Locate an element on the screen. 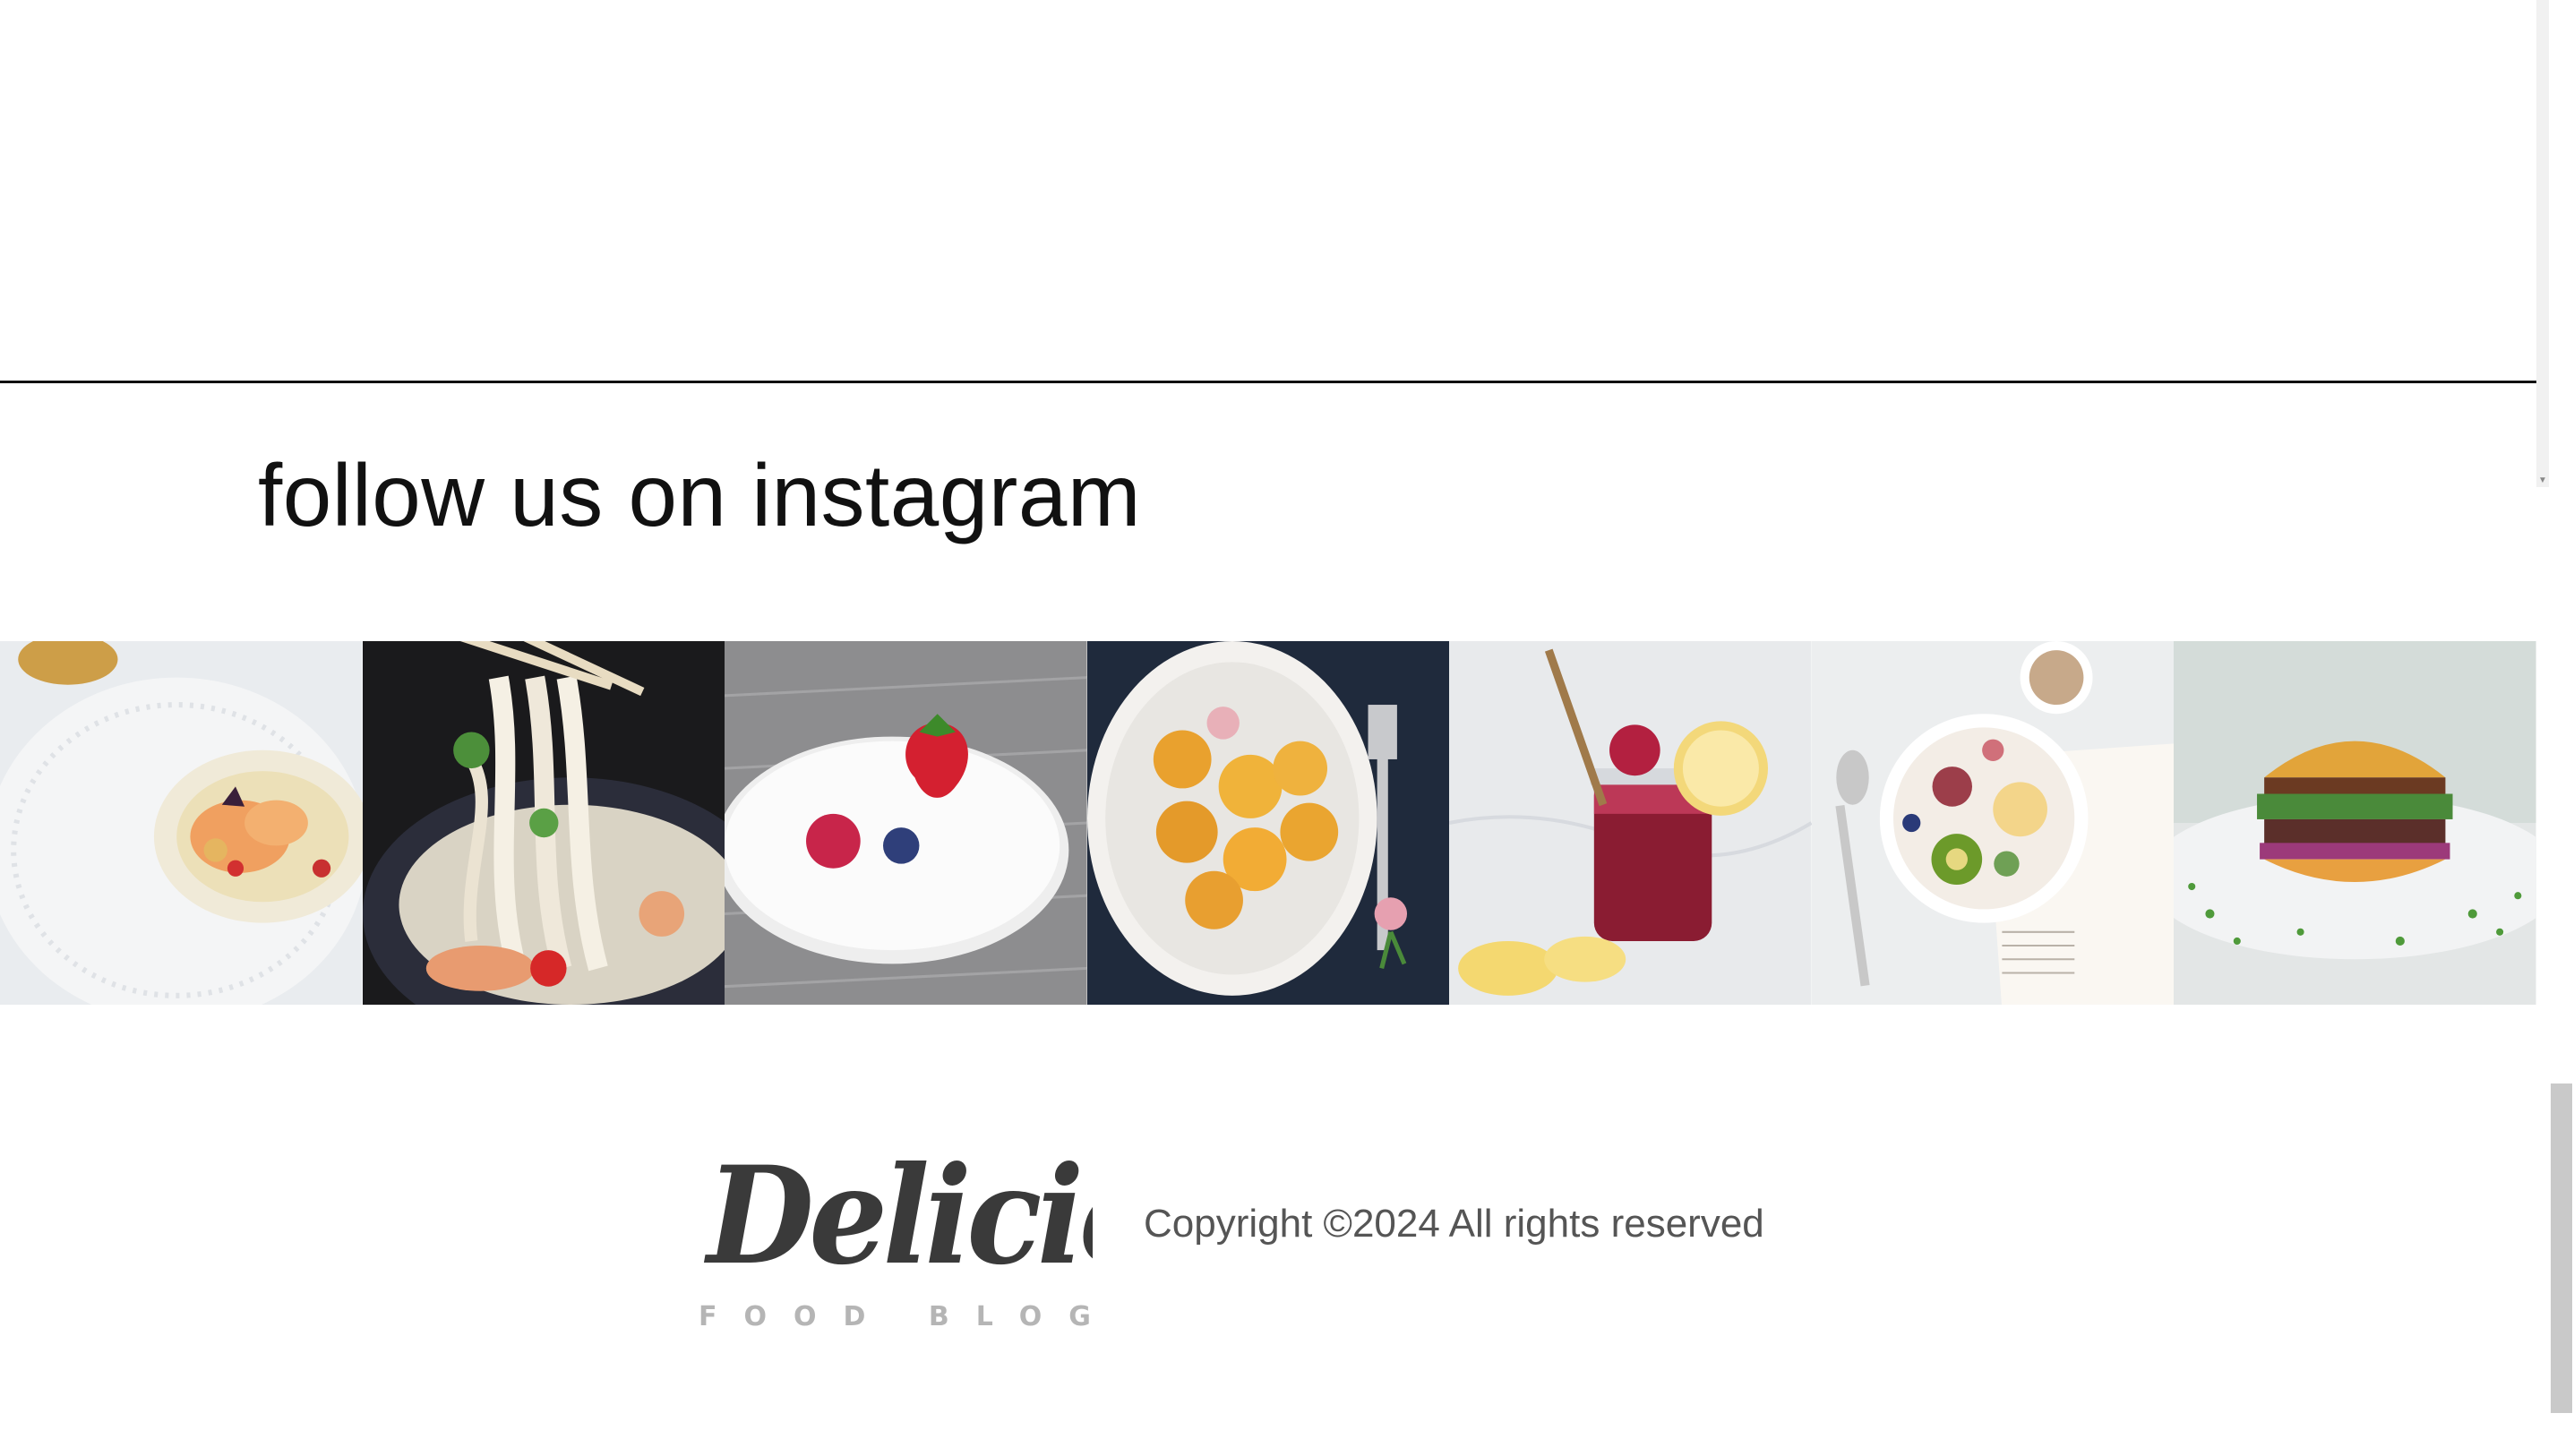  svg-text: Delicious is located at coordinates (898, 1215).